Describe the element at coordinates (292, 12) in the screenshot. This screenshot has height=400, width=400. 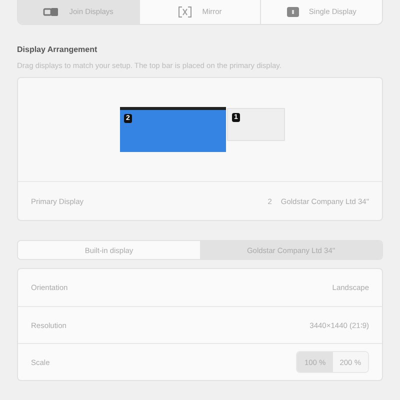
I see `display-icon` at that location.